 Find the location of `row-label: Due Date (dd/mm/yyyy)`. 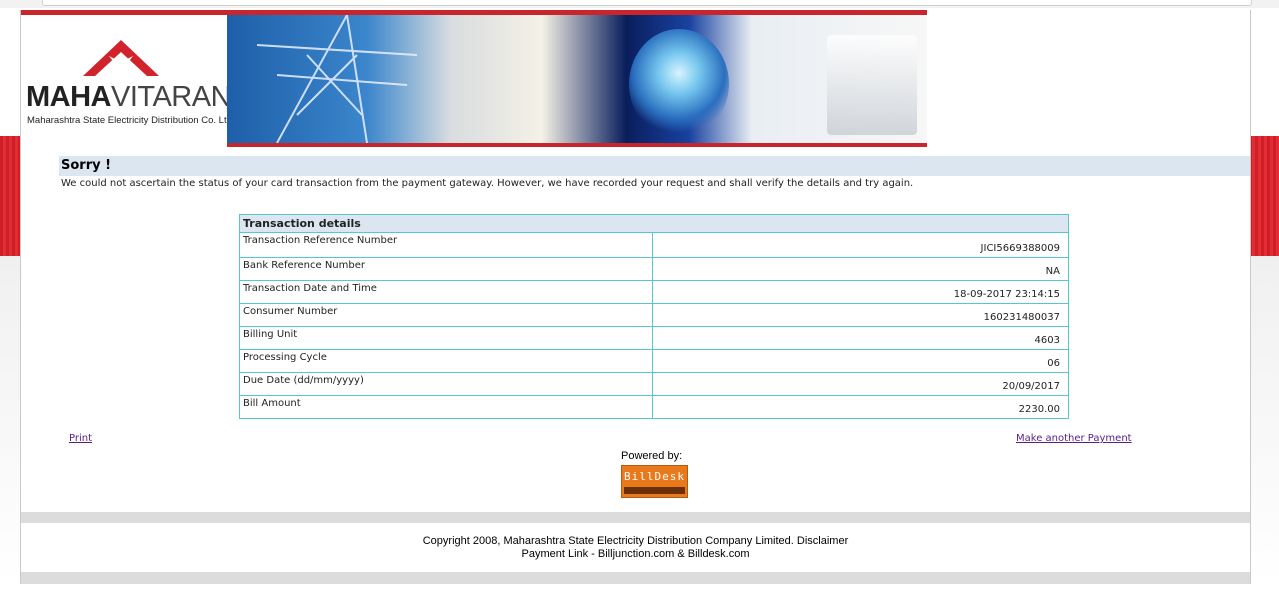

row-label: Due Date (dd/mm/yyyy) is located at coordinates (446, 384).